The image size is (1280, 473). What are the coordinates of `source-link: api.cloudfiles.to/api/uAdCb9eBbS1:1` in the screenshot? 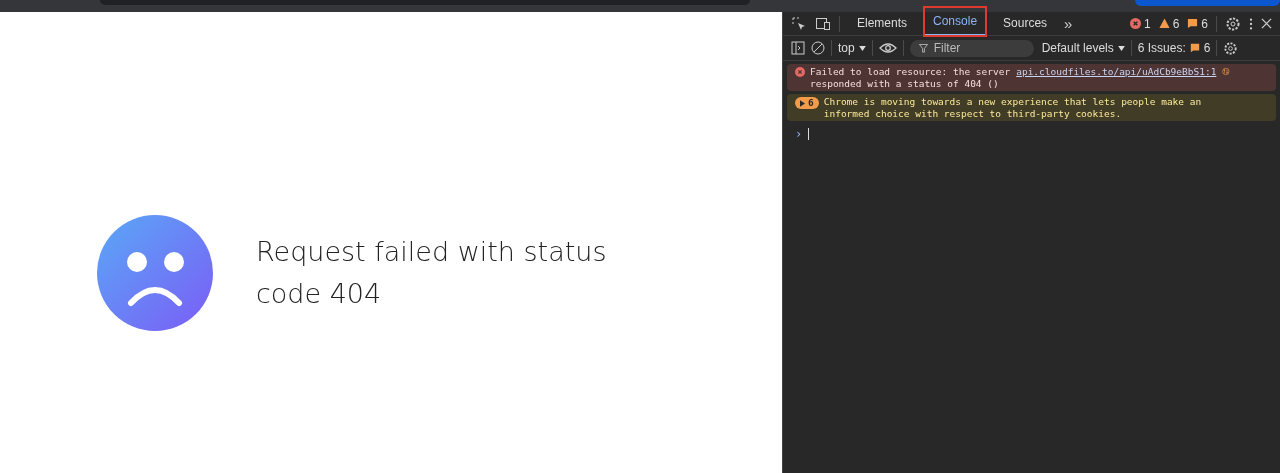 It's located at (1116, 72).